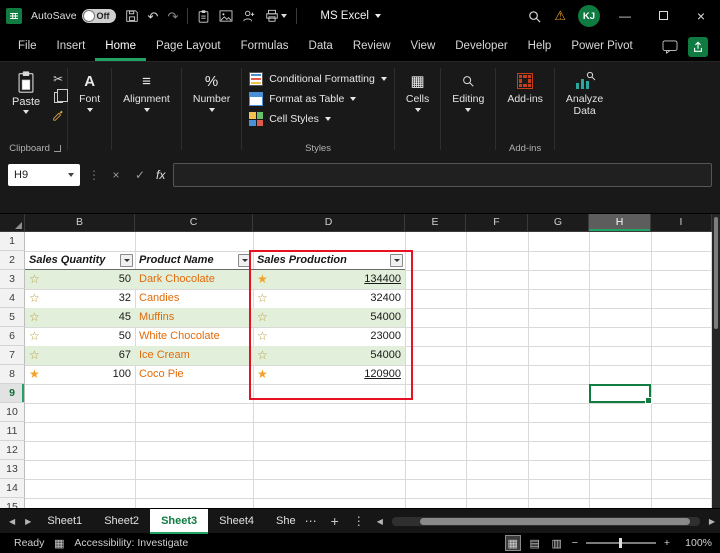 The width and height of the screenshot is (720, 553). What do you see at coordinates (121, 521) in the screenshot?
I see `sheet-tab-sheet2: Sheet2` at bounding box center [121, 521].